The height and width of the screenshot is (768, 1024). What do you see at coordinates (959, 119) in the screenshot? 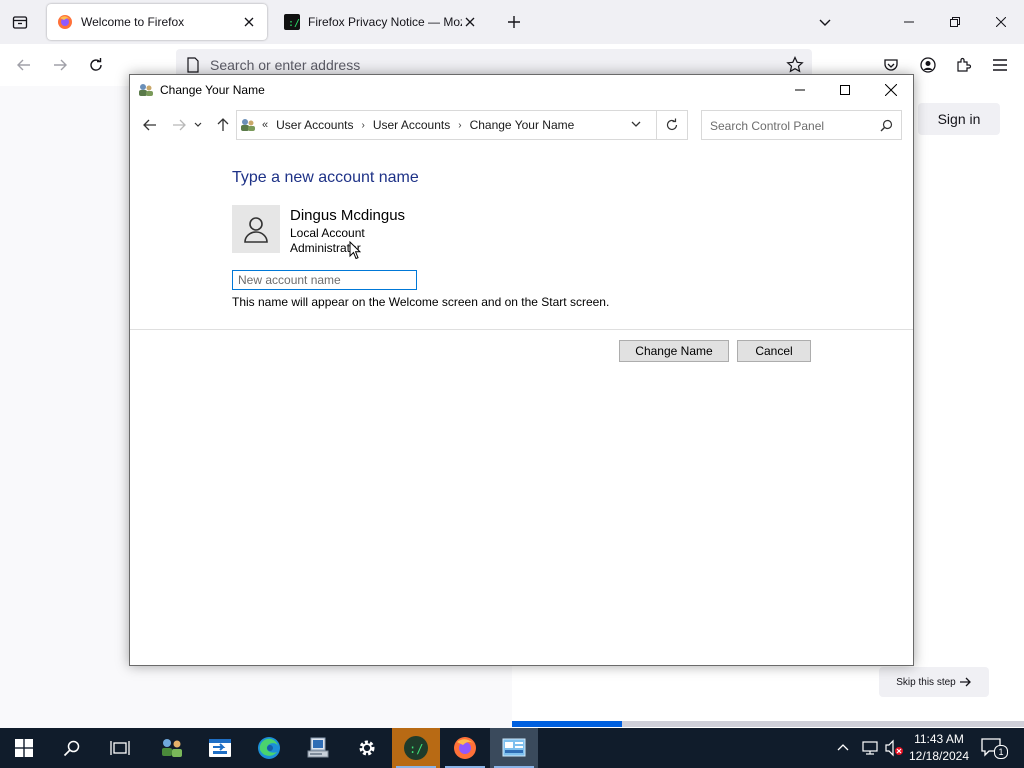
I see `sign-in-button: Sign in` at bounding box center [959, 119].